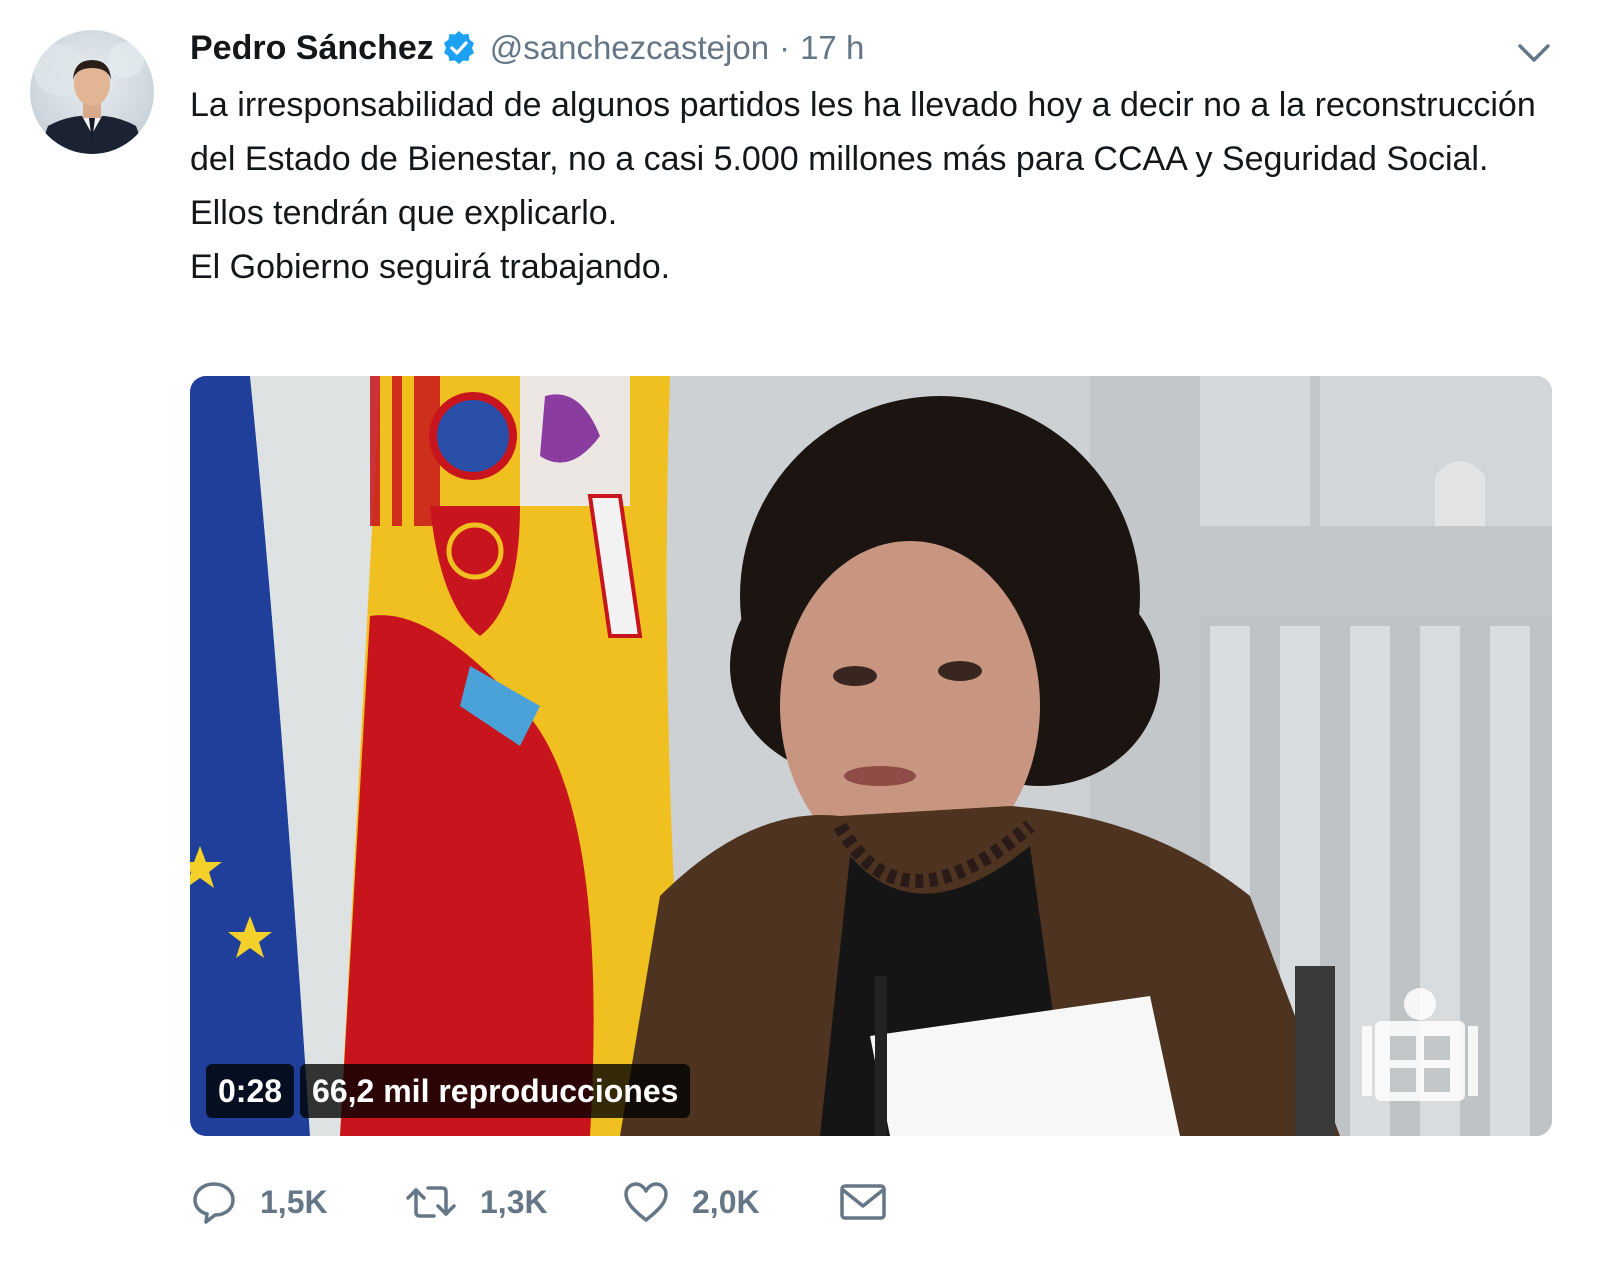  Describe the element at coordinates (312, 48) in the screenshot. I see `author-name: Pedro Sánchez` at that location.